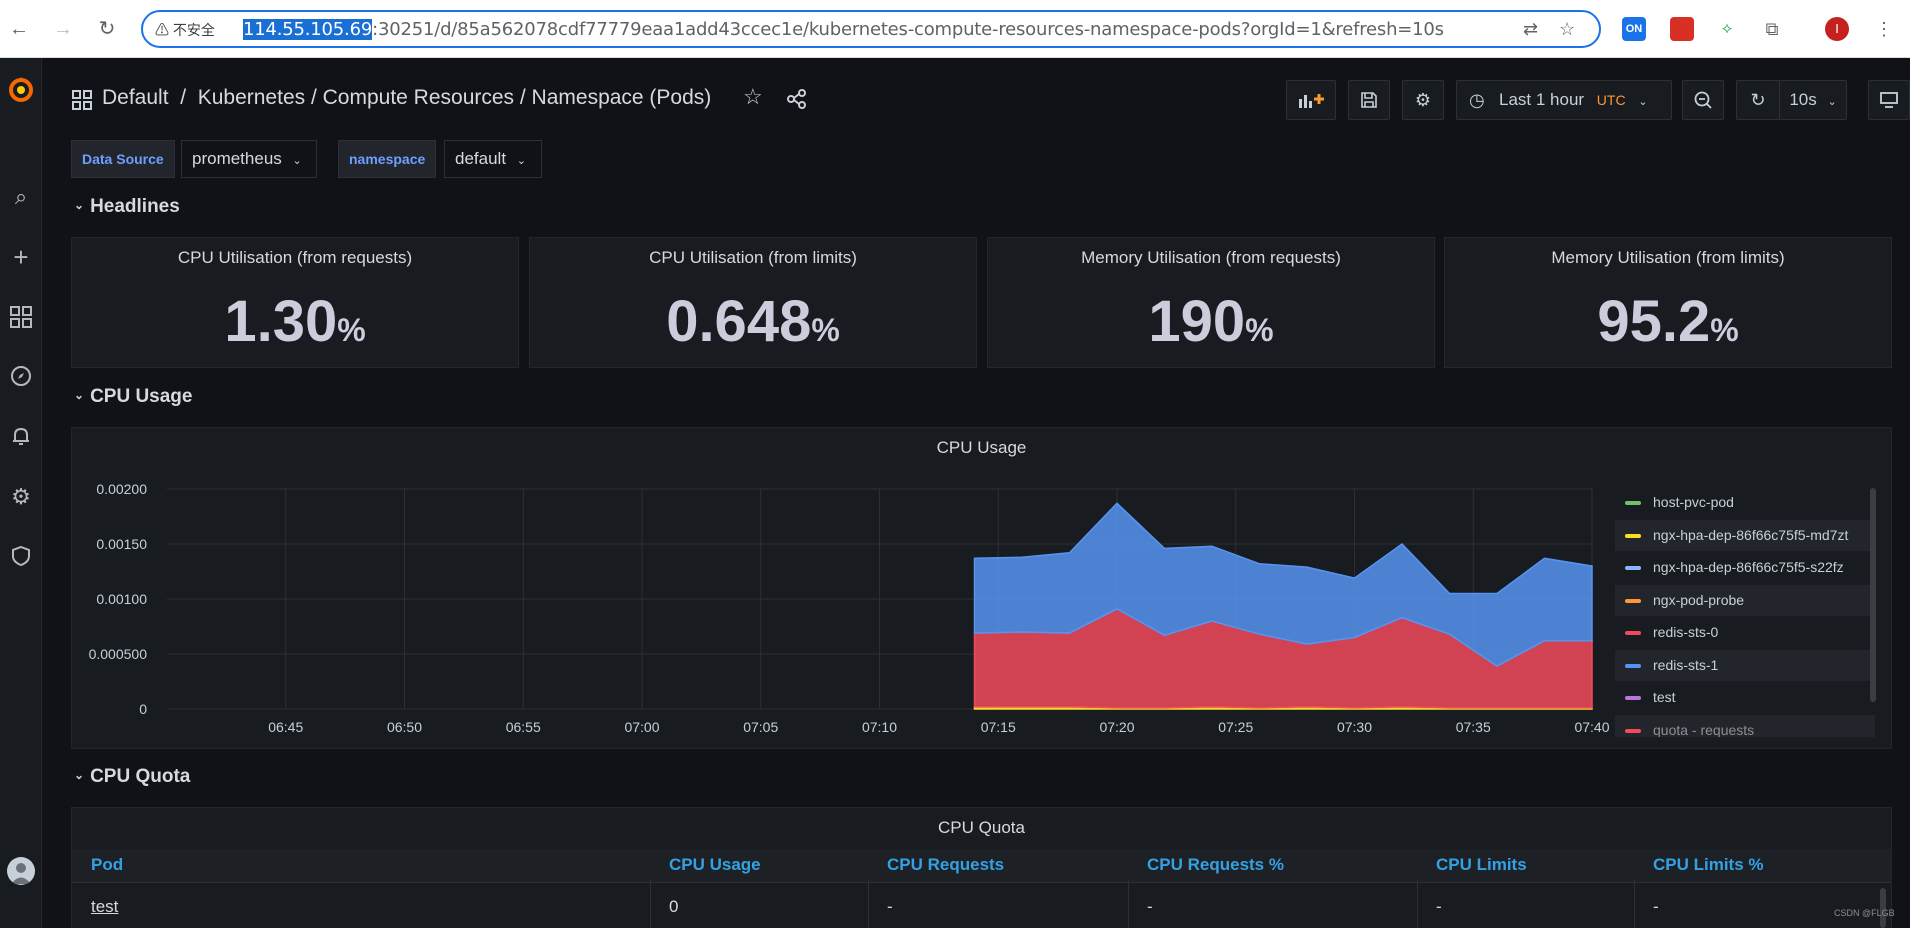 This screenshot has height=928, width=1910. I want to click on legend-item: ngx-hpa-dep-86f66c75f5-md7zt, so click(1745, 535).